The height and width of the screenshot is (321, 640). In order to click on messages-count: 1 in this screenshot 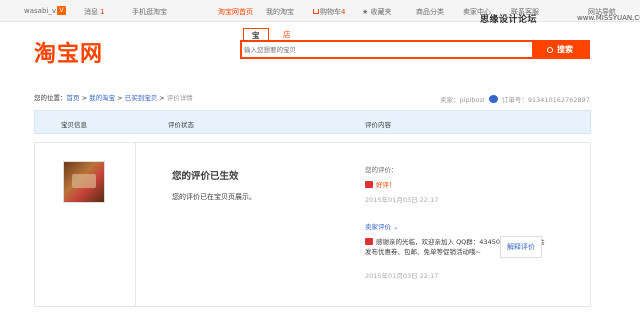, I will do `click(102, 12)`.